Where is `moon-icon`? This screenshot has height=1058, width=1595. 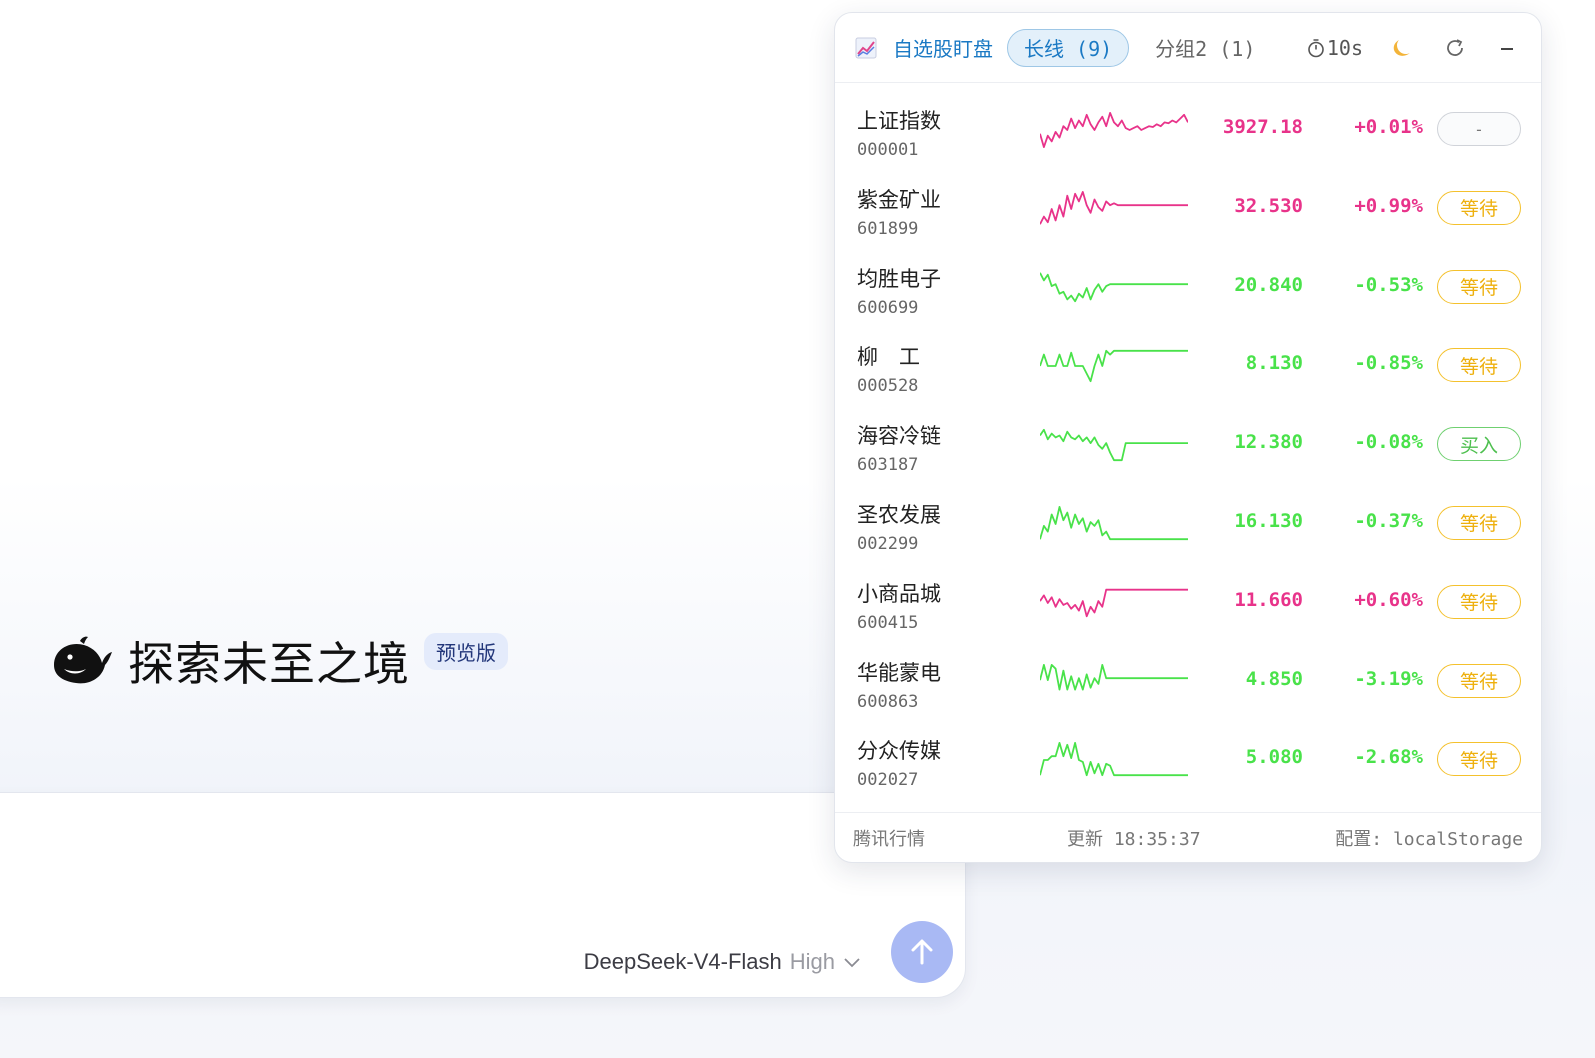 moon-icon is located at coordinates (1401, 48).